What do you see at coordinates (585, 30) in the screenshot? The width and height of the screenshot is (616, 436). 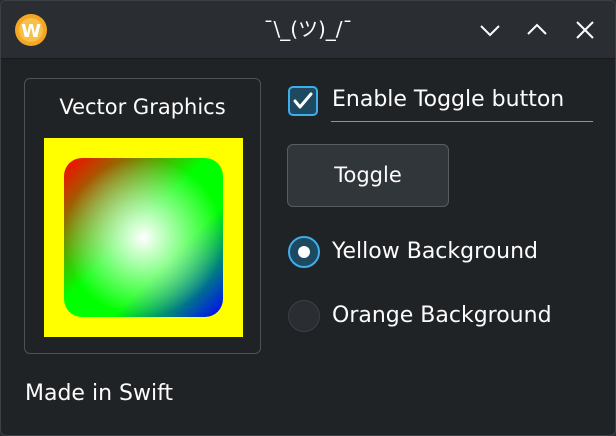 I see `close-icon` at bounding box center [585, 30].